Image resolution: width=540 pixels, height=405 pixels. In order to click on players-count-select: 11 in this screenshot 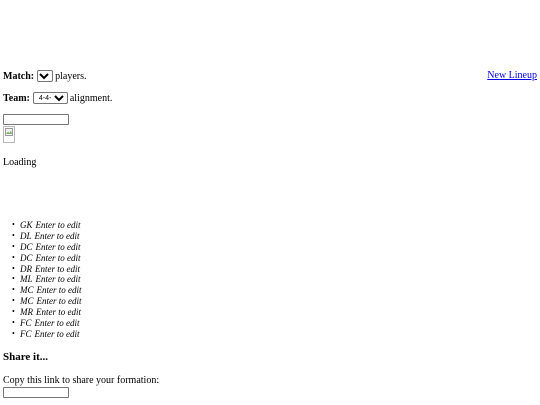, I will do `click(45, 76)`.